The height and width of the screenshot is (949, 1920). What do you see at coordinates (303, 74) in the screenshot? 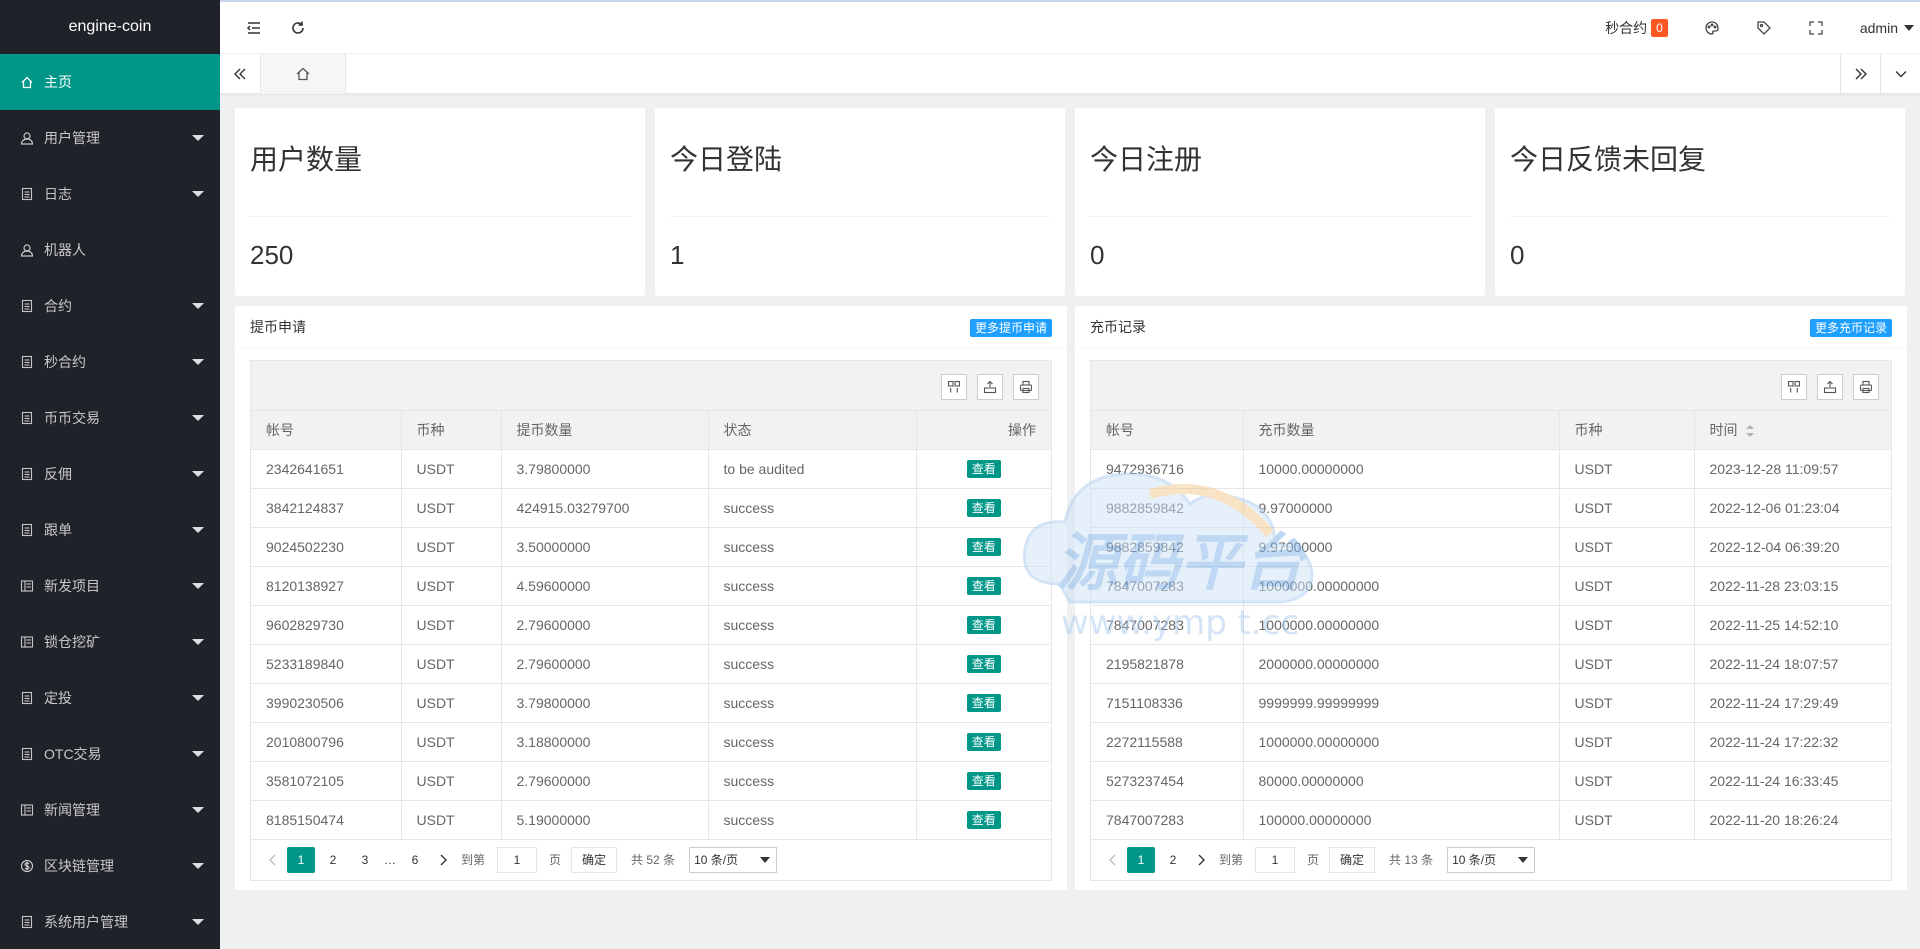
I see `tab-home` at bounding box center [303, 74].